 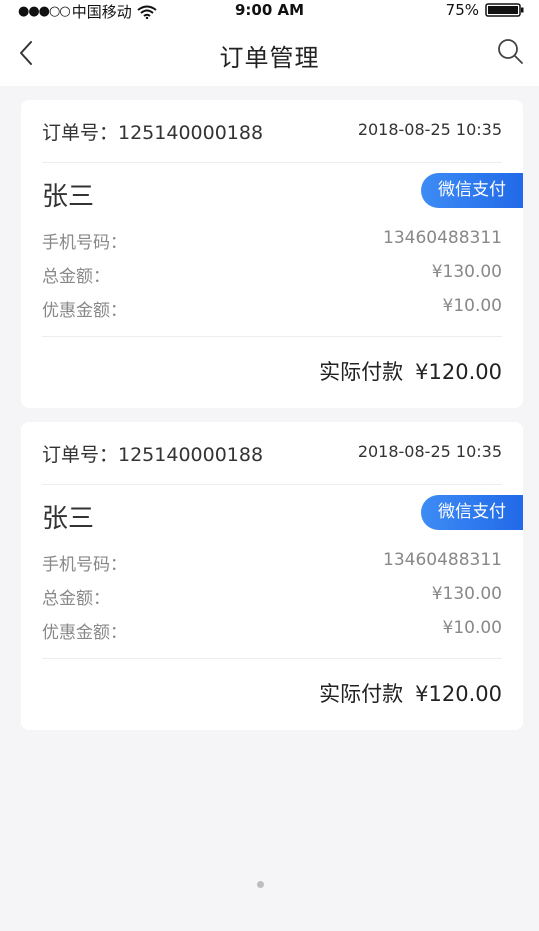 I want to click on status-bar: ●●●○○ 中国移动 9:00 AM 75%, so click(x=269, y=11).